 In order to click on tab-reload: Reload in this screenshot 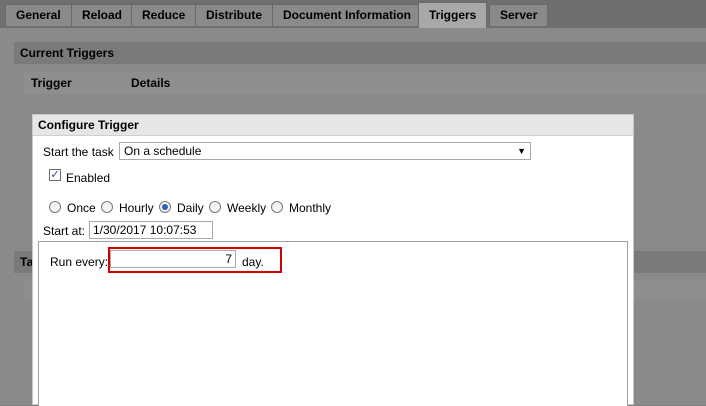, I will do `click(102, 15)`.